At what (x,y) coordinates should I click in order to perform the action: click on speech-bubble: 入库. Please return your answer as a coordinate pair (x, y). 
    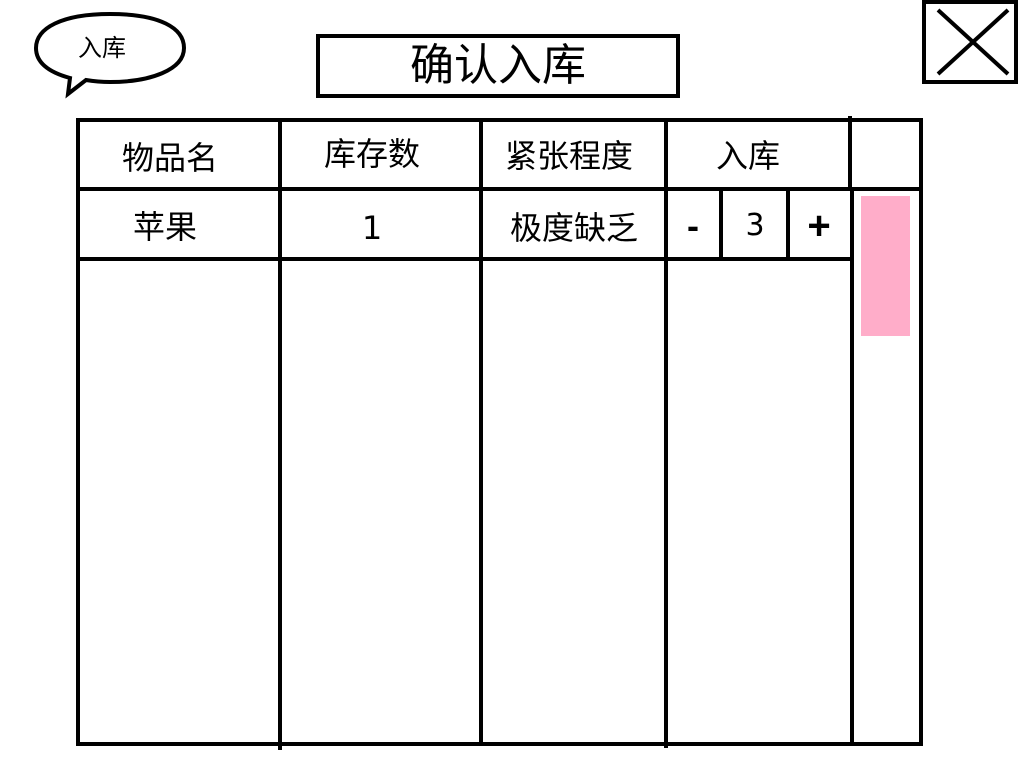
    Looking at the image, I should click on (100, 55).